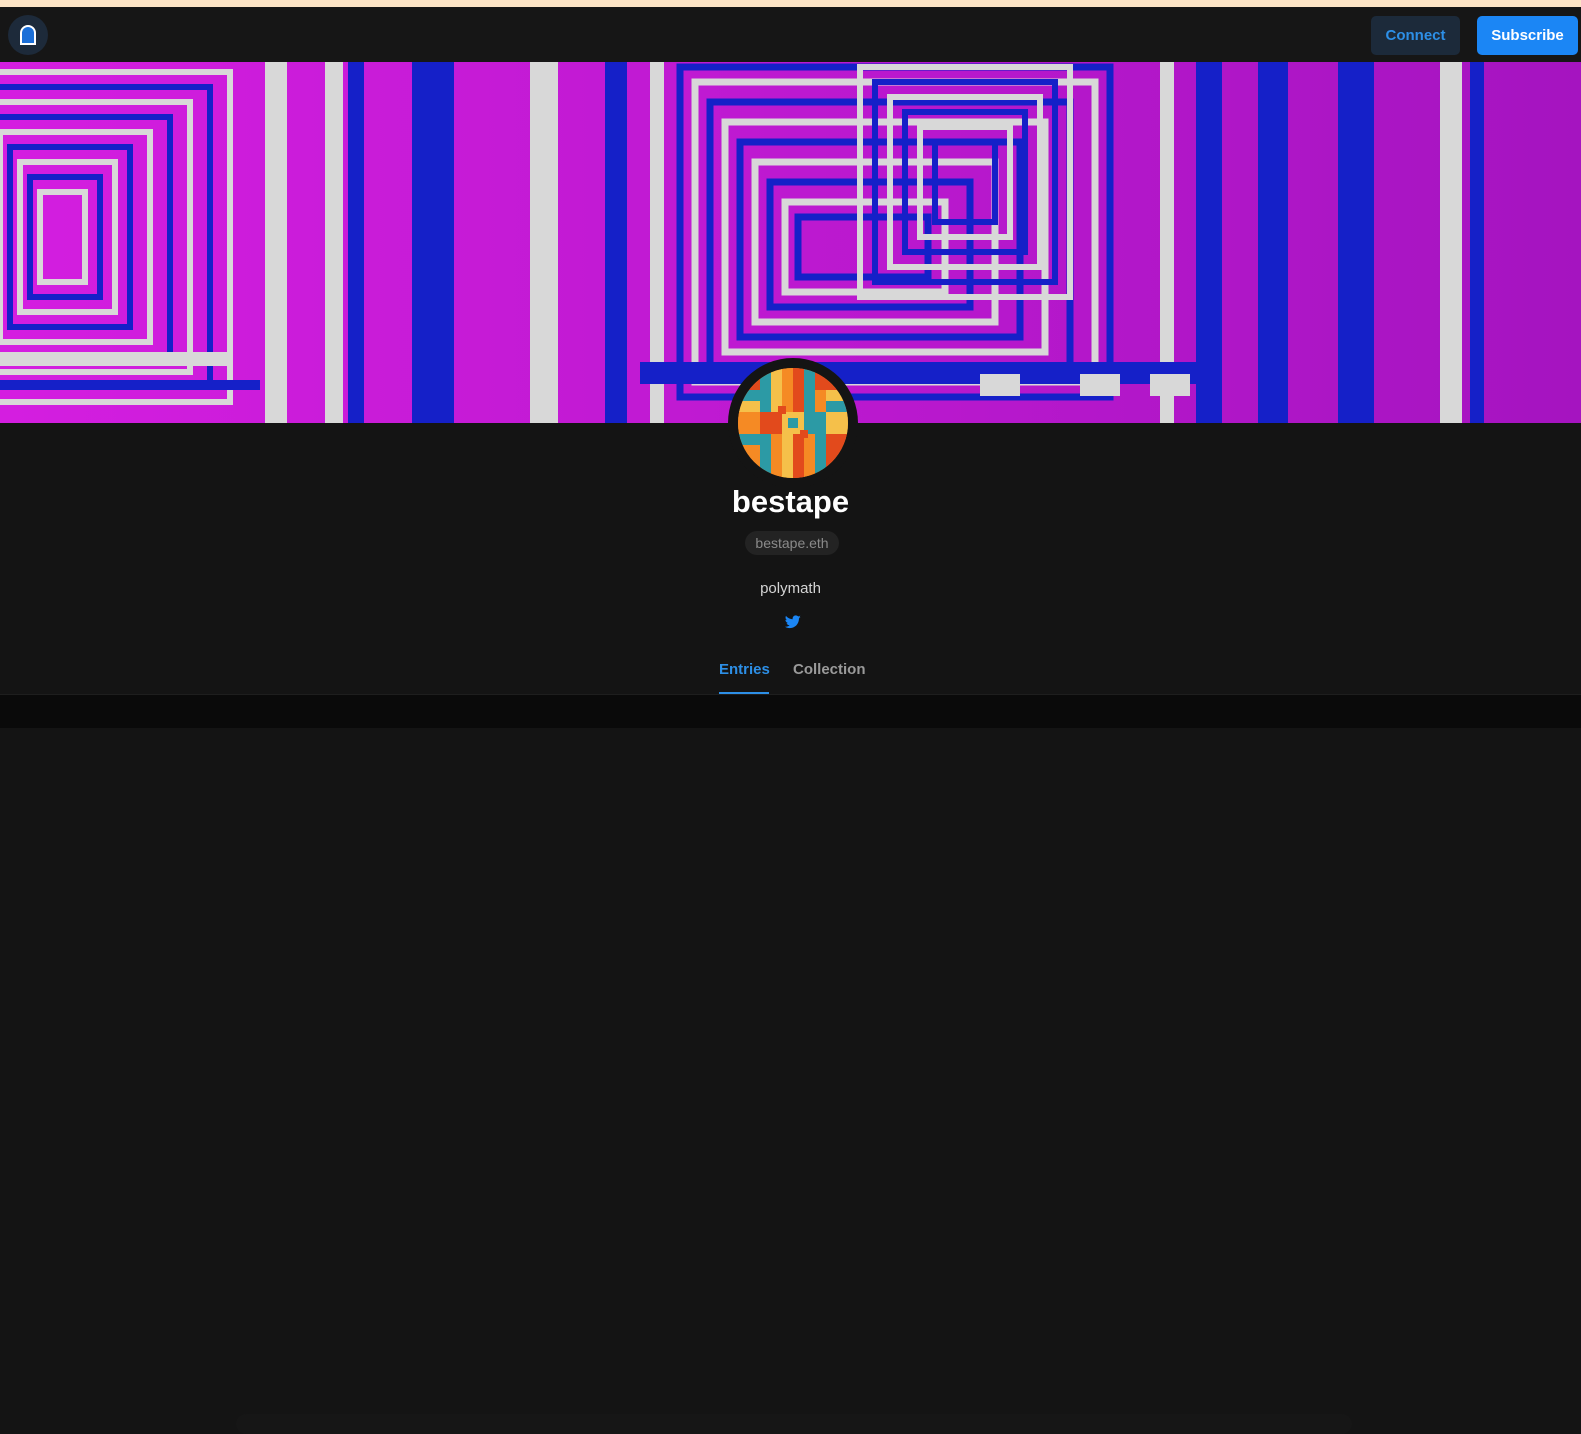  Describe the element at coordinates (790, 588) in the screenshot. I see `profile-bio: polymath` at that location.